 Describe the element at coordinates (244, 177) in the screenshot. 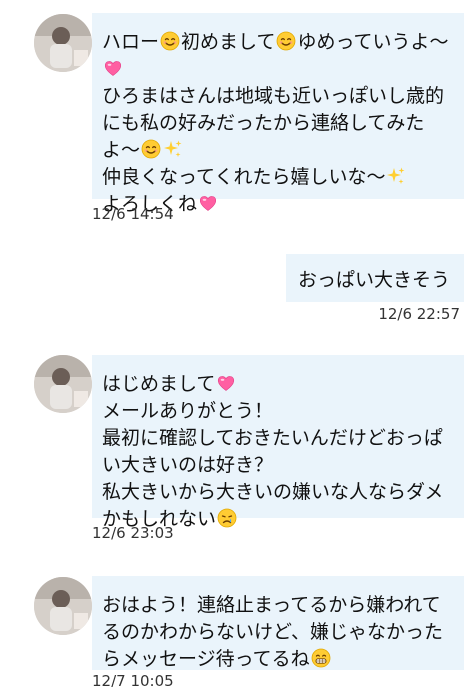

I see `message-text: 仲良くなってくれたら嬉しいな〜` at that location.